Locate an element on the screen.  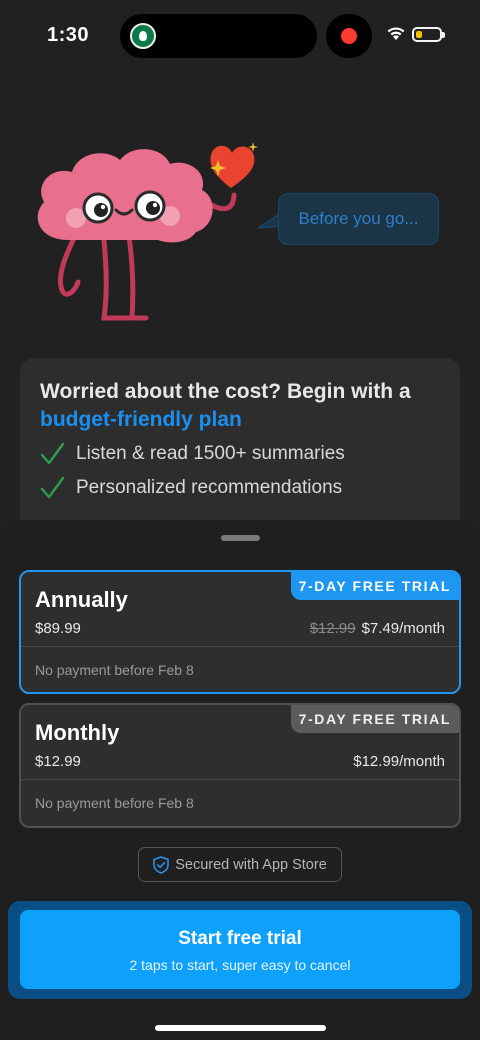
original-price: $12.99 is located at coordinates (332, 628).